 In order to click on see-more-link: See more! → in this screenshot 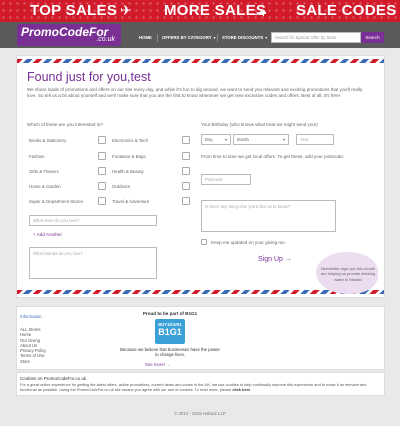, I will do `click(157, 364)`.